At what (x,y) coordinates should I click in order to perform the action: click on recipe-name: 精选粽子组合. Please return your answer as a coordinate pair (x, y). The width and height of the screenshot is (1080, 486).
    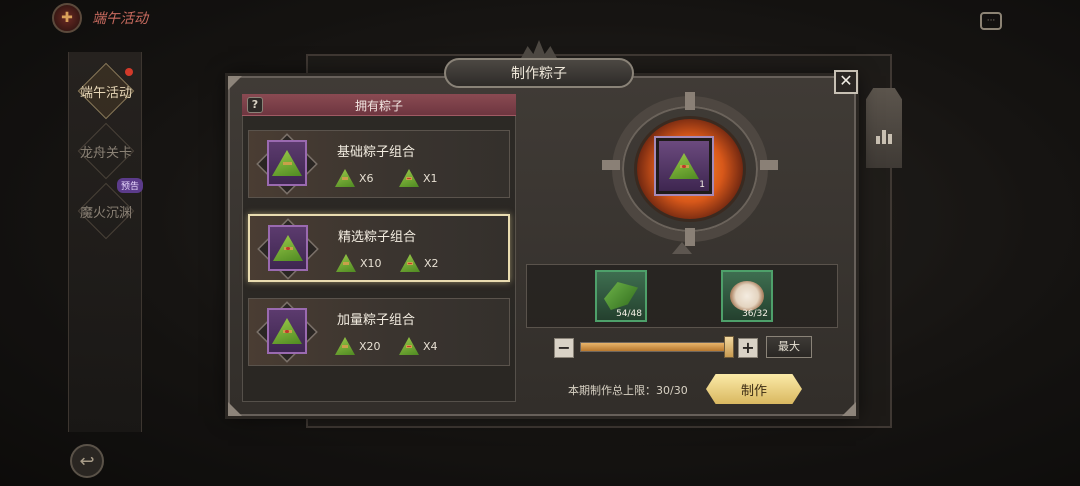
    Looking at the image, I should click on (377, 237).